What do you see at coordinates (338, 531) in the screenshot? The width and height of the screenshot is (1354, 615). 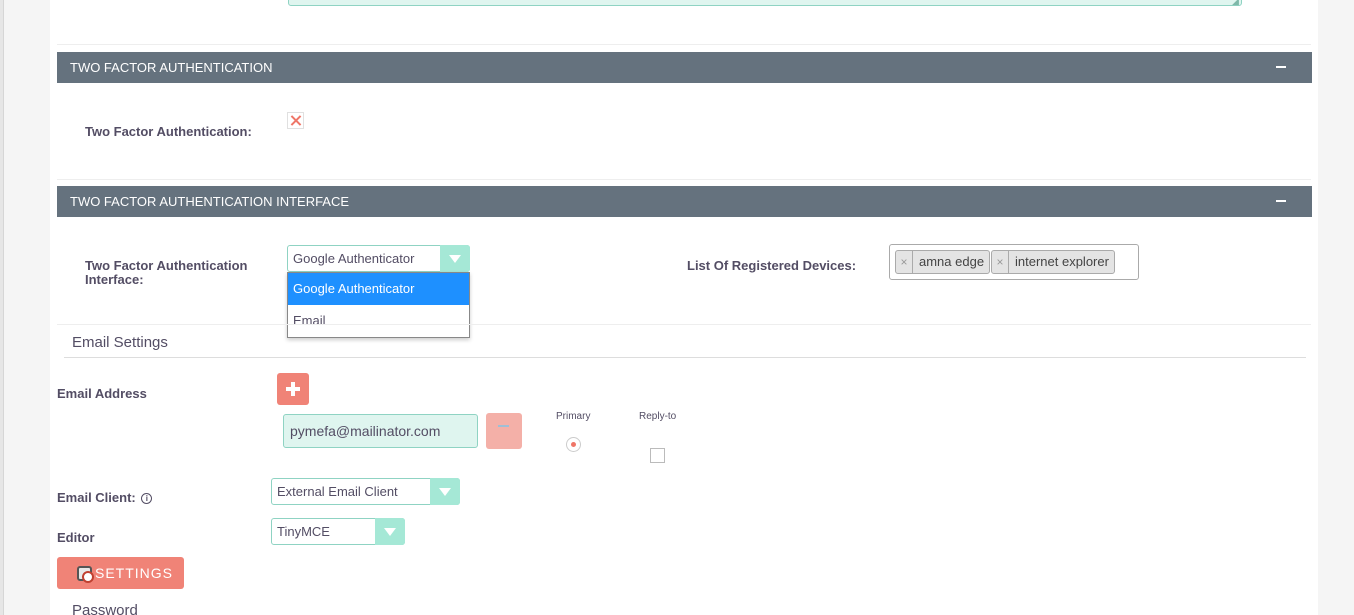 I see `editor-select: TinyMCE` at bounding box center [338, 531].